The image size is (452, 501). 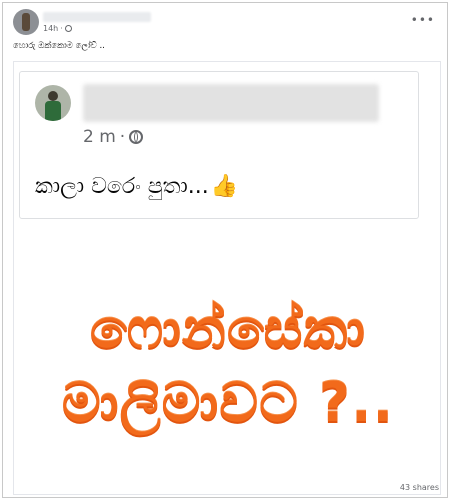 I want to click on shared-author-name-blurred, so click(x=231, y=103).